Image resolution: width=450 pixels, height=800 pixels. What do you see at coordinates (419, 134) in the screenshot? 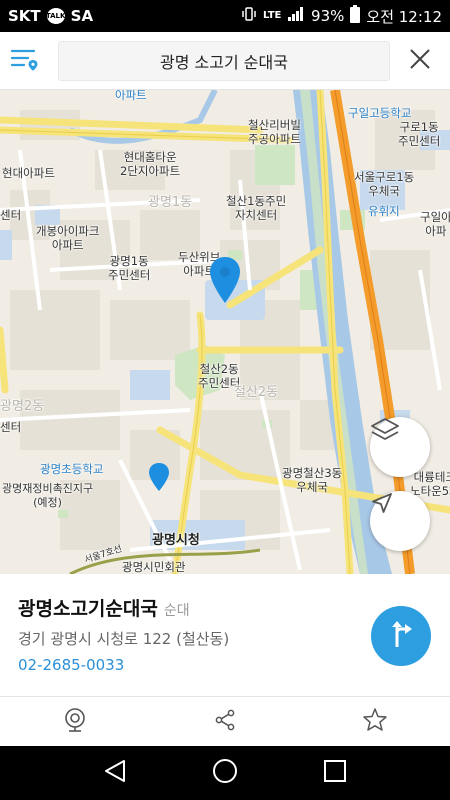
I see `map-label-guro1-center: 구로1동 주민센터` at bounding box center [419, 134].